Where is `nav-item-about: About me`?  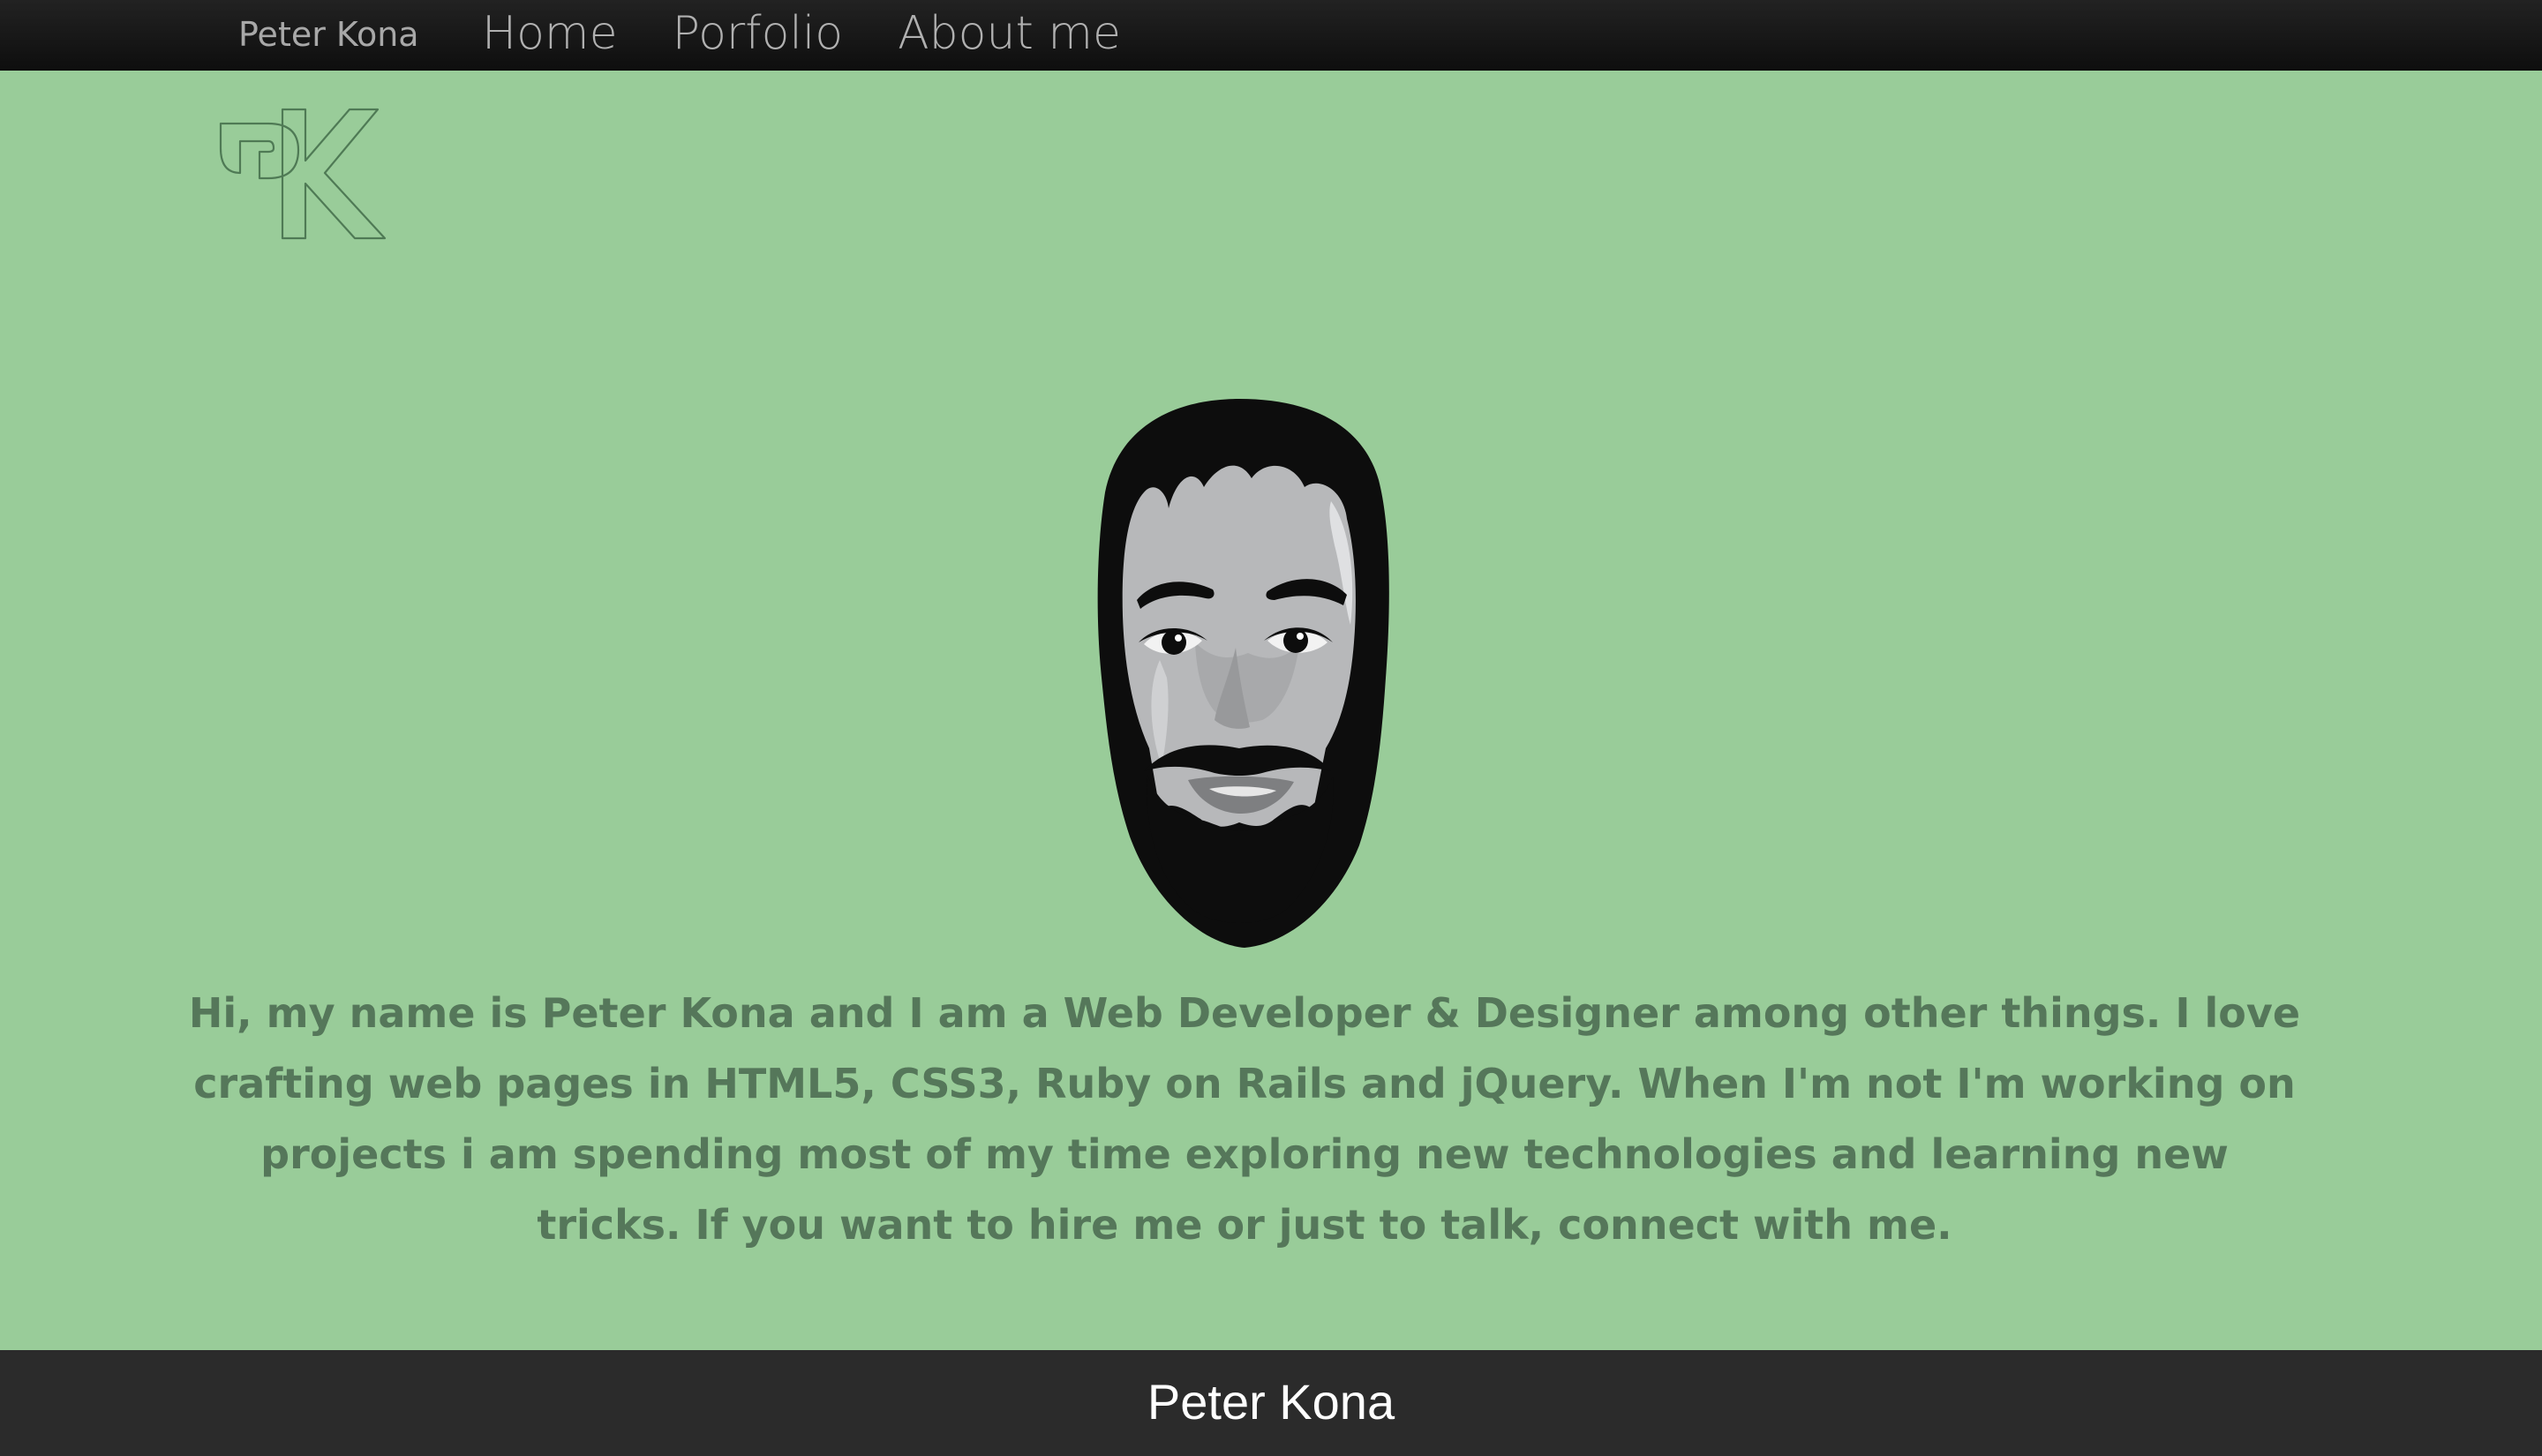 nav-item-about: About me is located at coordinates (1009, 33).